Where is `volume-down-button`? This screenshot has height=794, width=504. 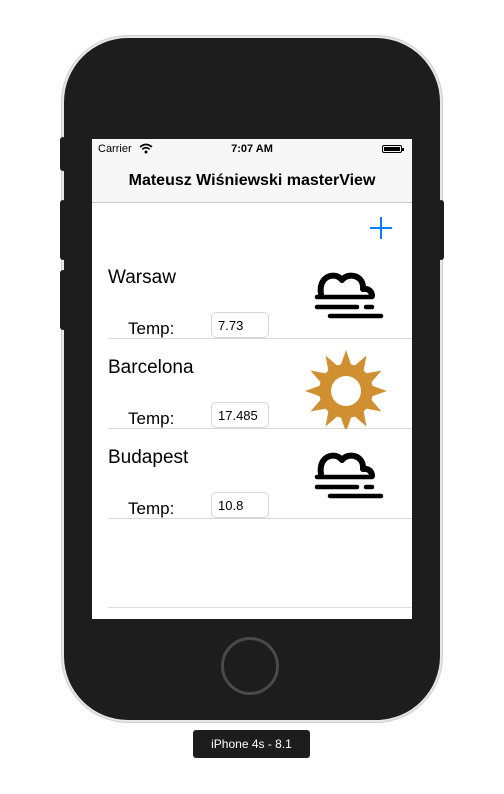 volume-down-button is located at coordinates (63, 300).